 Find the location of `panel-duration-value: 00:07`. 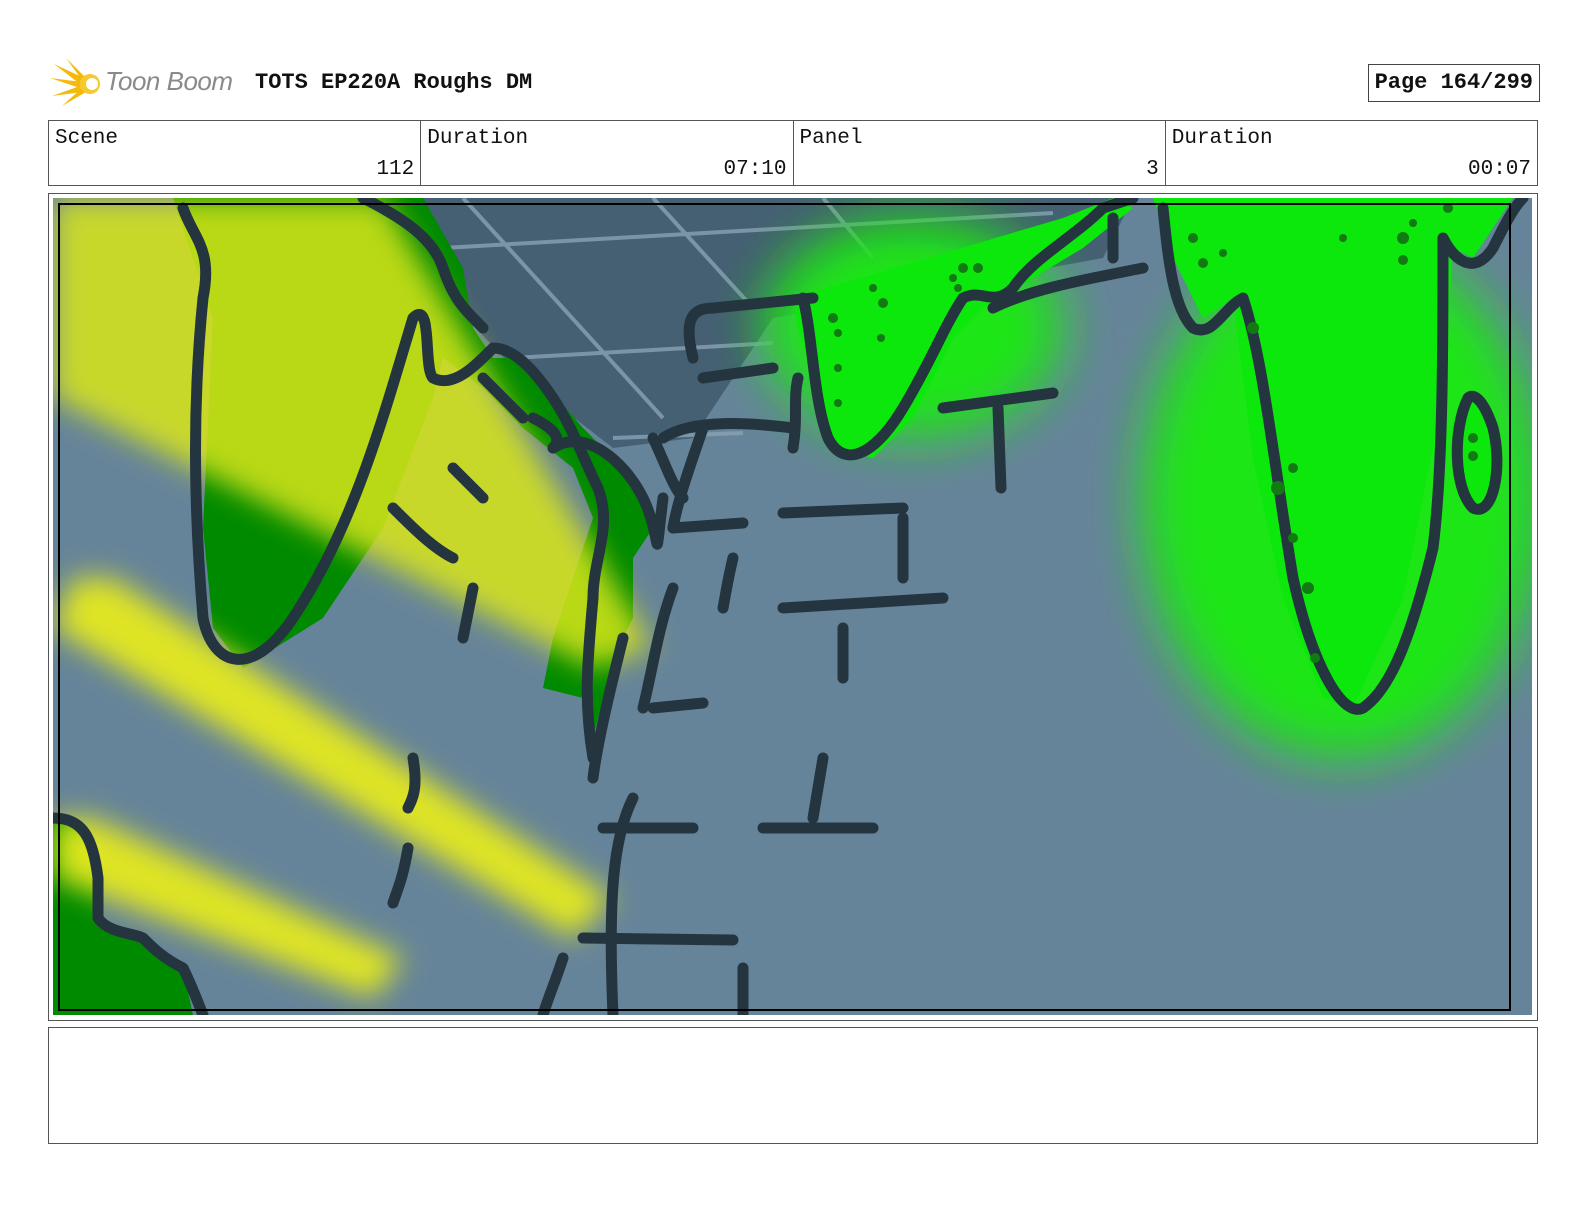

panel-duration-value: 00:07 is located at coordinates (1499, 169).